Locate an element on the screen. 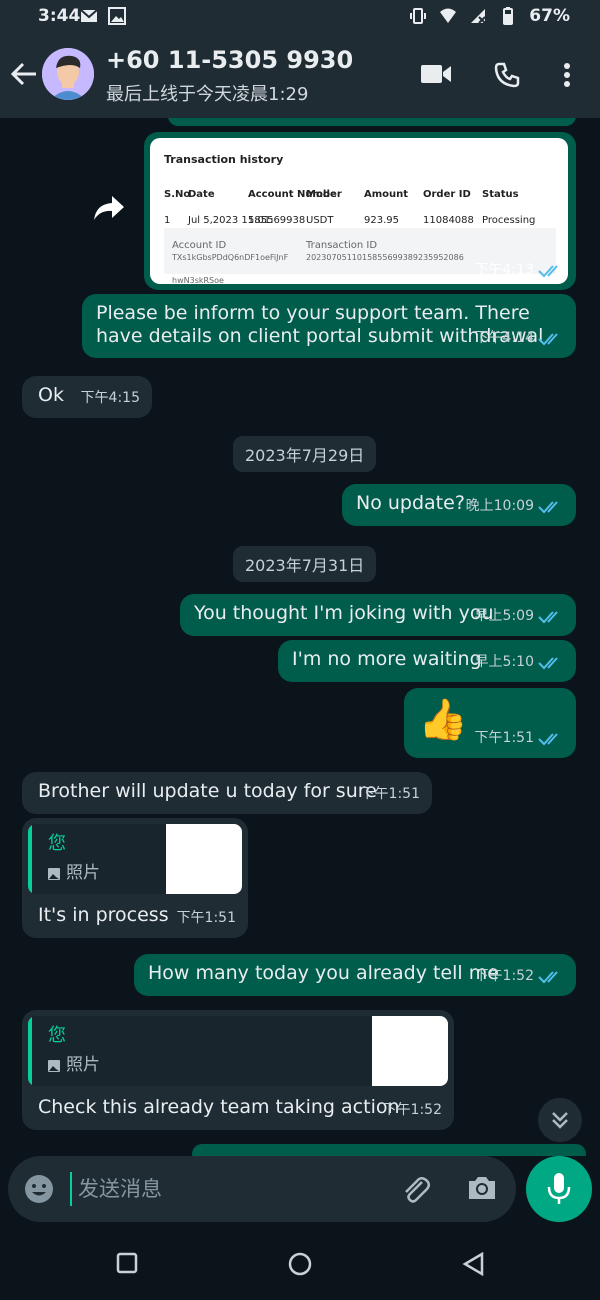 The height and width of the screenshot is (1300, 600). outgoing-emoji-message: 👍 下午1:51 is located at coordinates (490, 723).